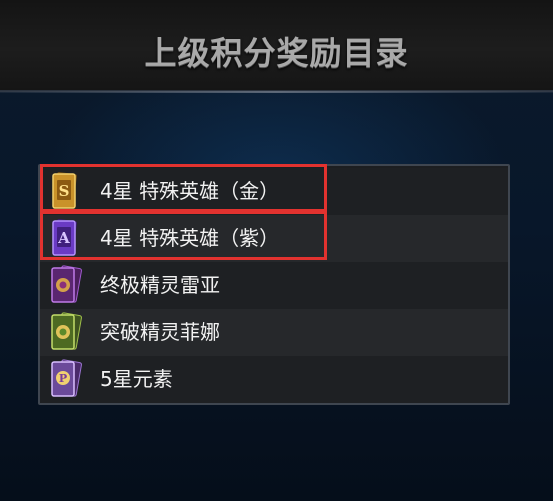 The height and width of the screenshot is (501, 553). What do you see at coordinates (190, 238) in the screenshot?
I see `list-item-label: 4星 特殊英雄（紫）` at bounding box center [190, 238].